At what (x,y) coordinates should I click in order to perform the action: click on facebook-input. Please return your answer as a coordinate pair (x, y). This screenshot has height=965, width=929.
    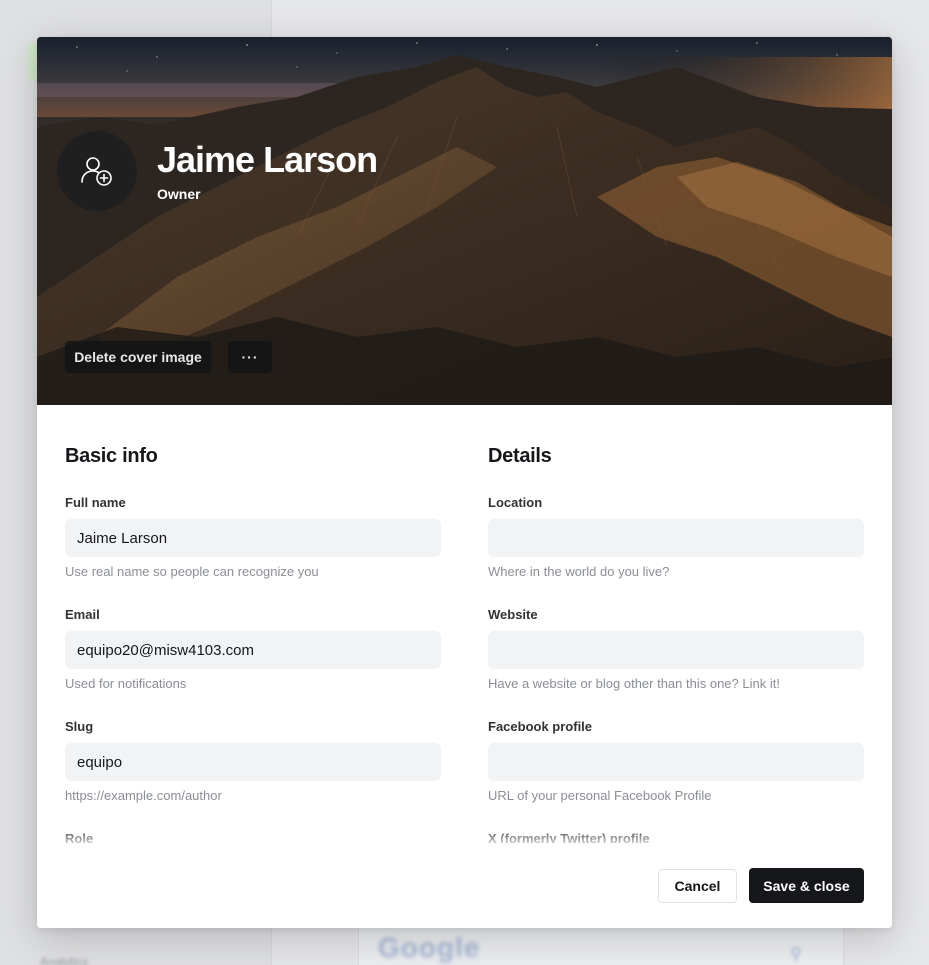
    Looking at the image, I should click on (676, 762).